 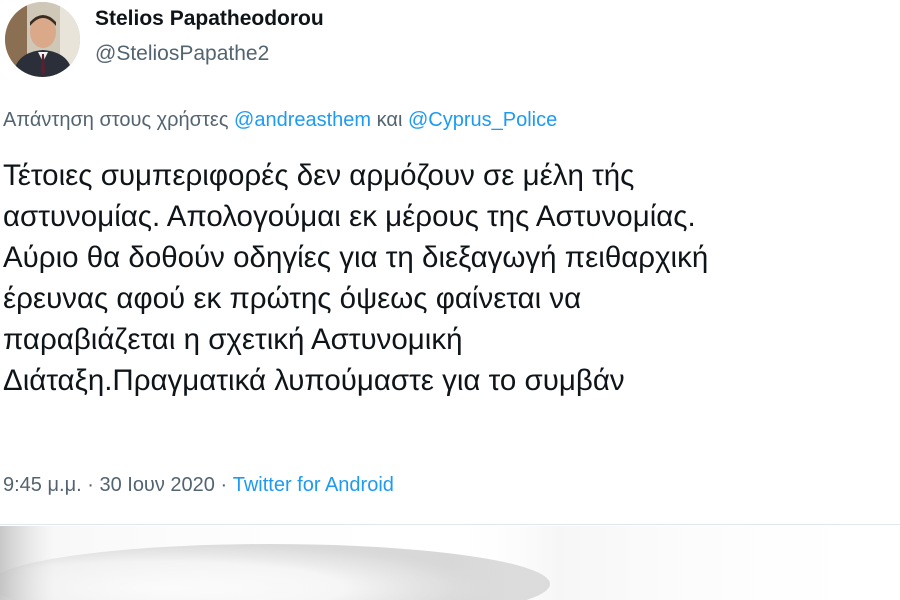 I want to click on tweet-date: 30 Ιουν 2020, so click(x=156, y=485).